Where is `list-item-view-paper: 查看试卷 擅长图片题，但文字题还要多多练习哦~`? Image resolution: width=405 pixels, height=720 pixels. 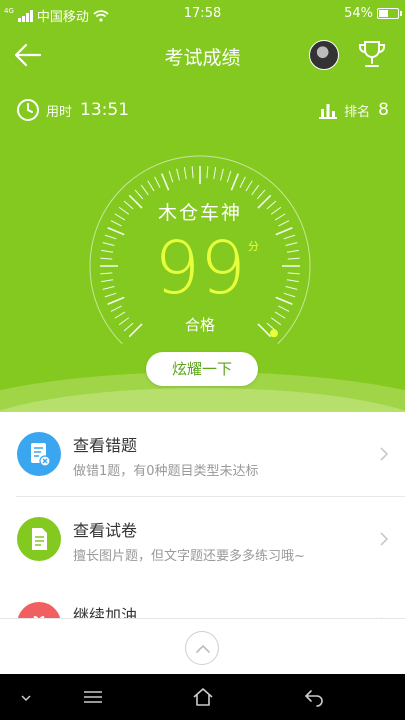 list-item-view-paper: 查看试卷 擅长图片题，但文字题还要多多练习哦~ is located at coordinates (202, 539).